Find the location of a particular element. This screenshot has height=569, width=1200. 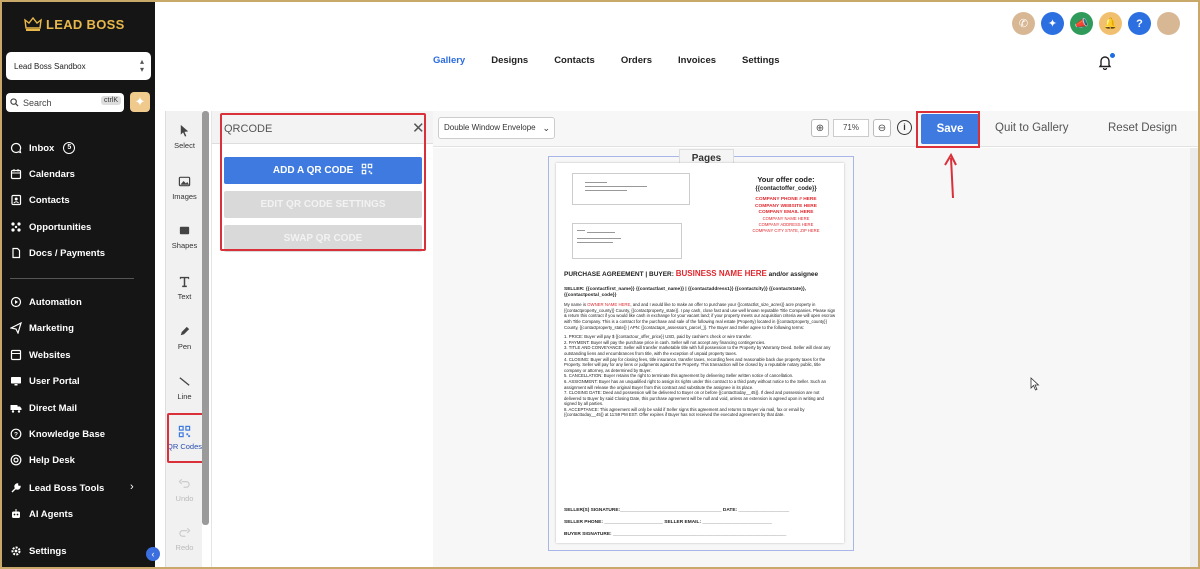

envelope-window-top is located at coordinates (631, 189).